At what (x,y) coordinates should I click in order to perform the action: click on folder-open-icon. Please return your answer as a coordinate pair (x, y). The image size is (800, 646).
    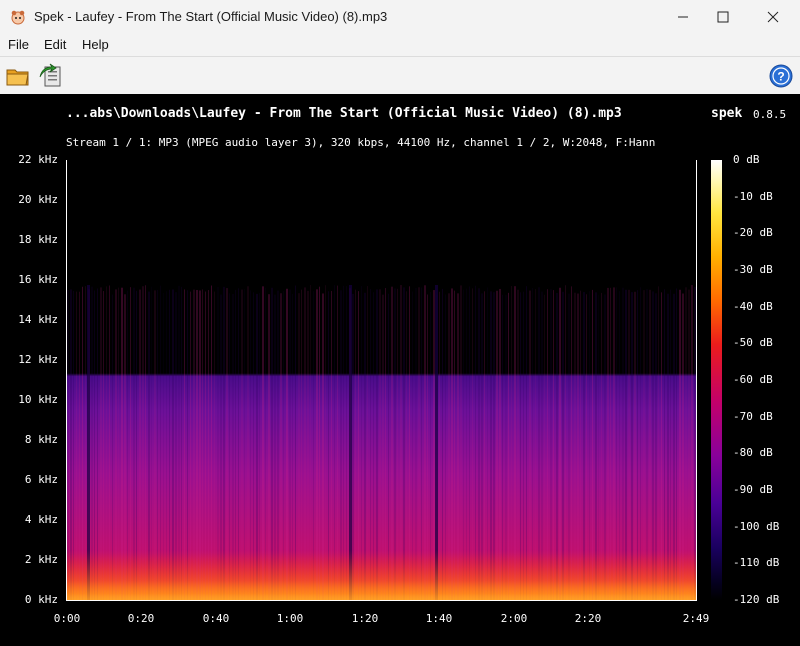
    Looking at the image, I should click on (18, 76).